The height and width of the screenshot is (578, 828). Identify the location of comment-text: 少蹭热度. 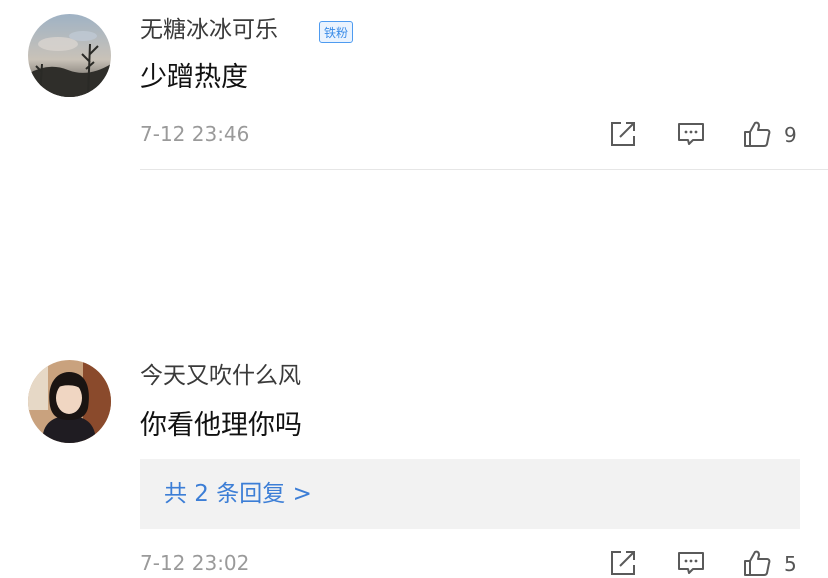
(194, 77).